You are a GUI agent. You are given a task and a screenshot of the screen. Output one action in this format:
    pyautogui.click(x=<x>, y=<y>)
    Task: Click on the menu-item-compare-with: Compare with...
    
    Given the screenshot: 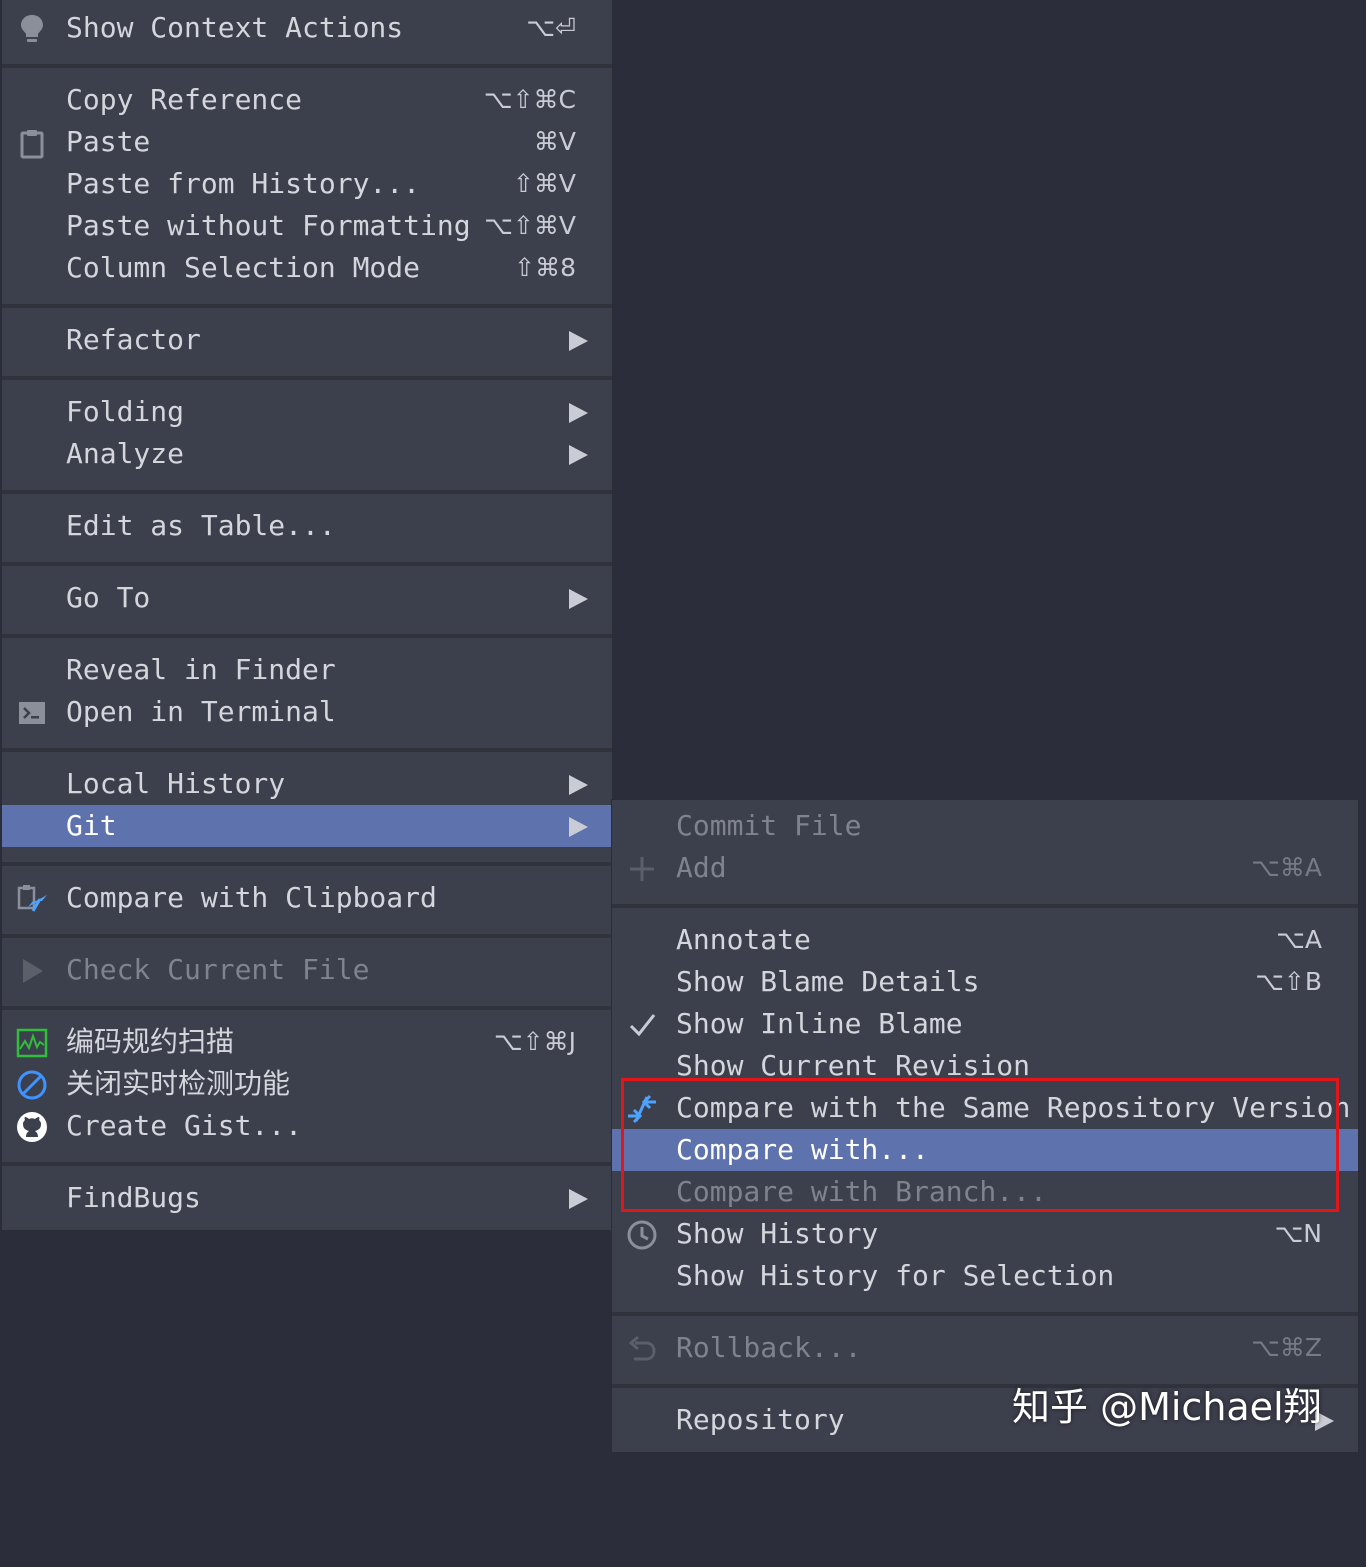 What is the action you would take?
    pyautogui.click(x=985, y=1150)
    